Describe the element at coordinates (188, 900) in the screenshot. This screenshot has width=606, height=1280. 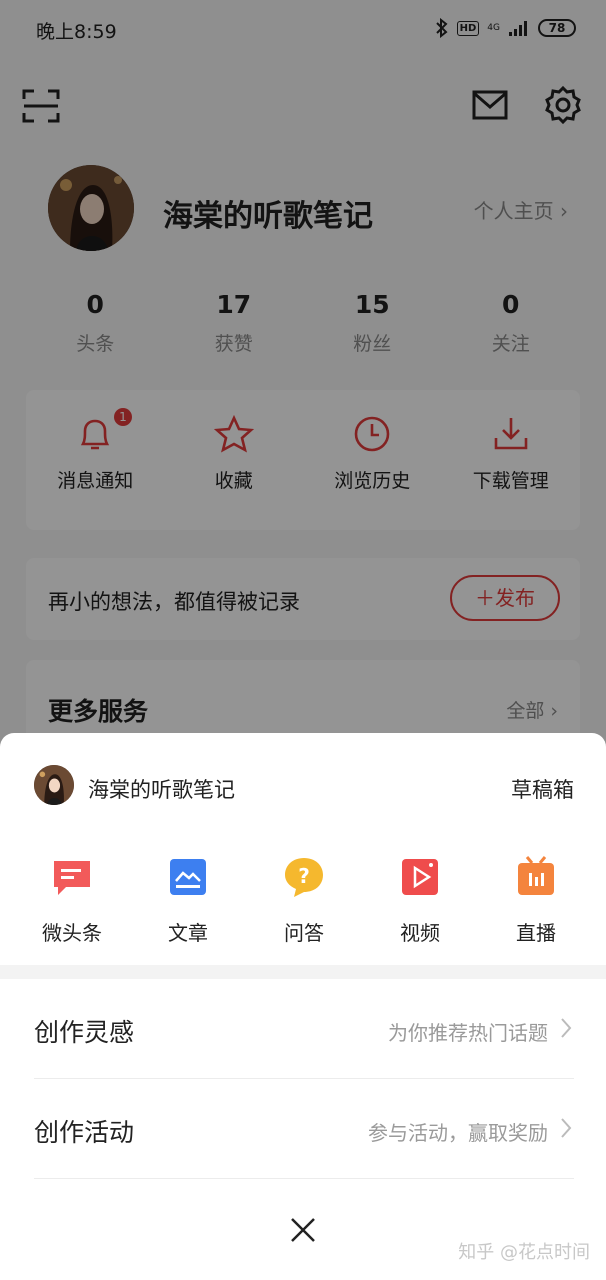
I see `create-article: 文章` at that location.